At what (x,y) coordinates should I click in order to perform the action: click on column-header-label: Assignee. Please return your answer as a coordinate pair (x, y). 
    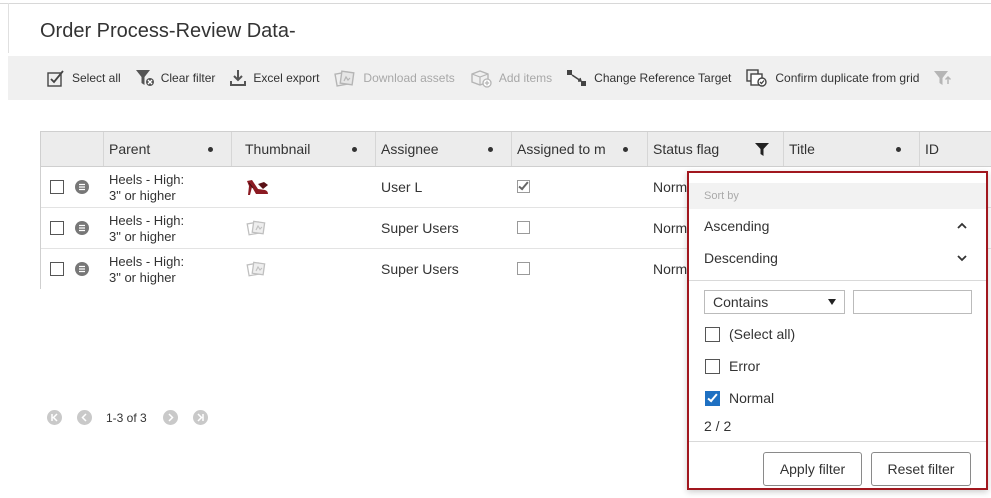
    Looking at the image, I should click on (410, 149).